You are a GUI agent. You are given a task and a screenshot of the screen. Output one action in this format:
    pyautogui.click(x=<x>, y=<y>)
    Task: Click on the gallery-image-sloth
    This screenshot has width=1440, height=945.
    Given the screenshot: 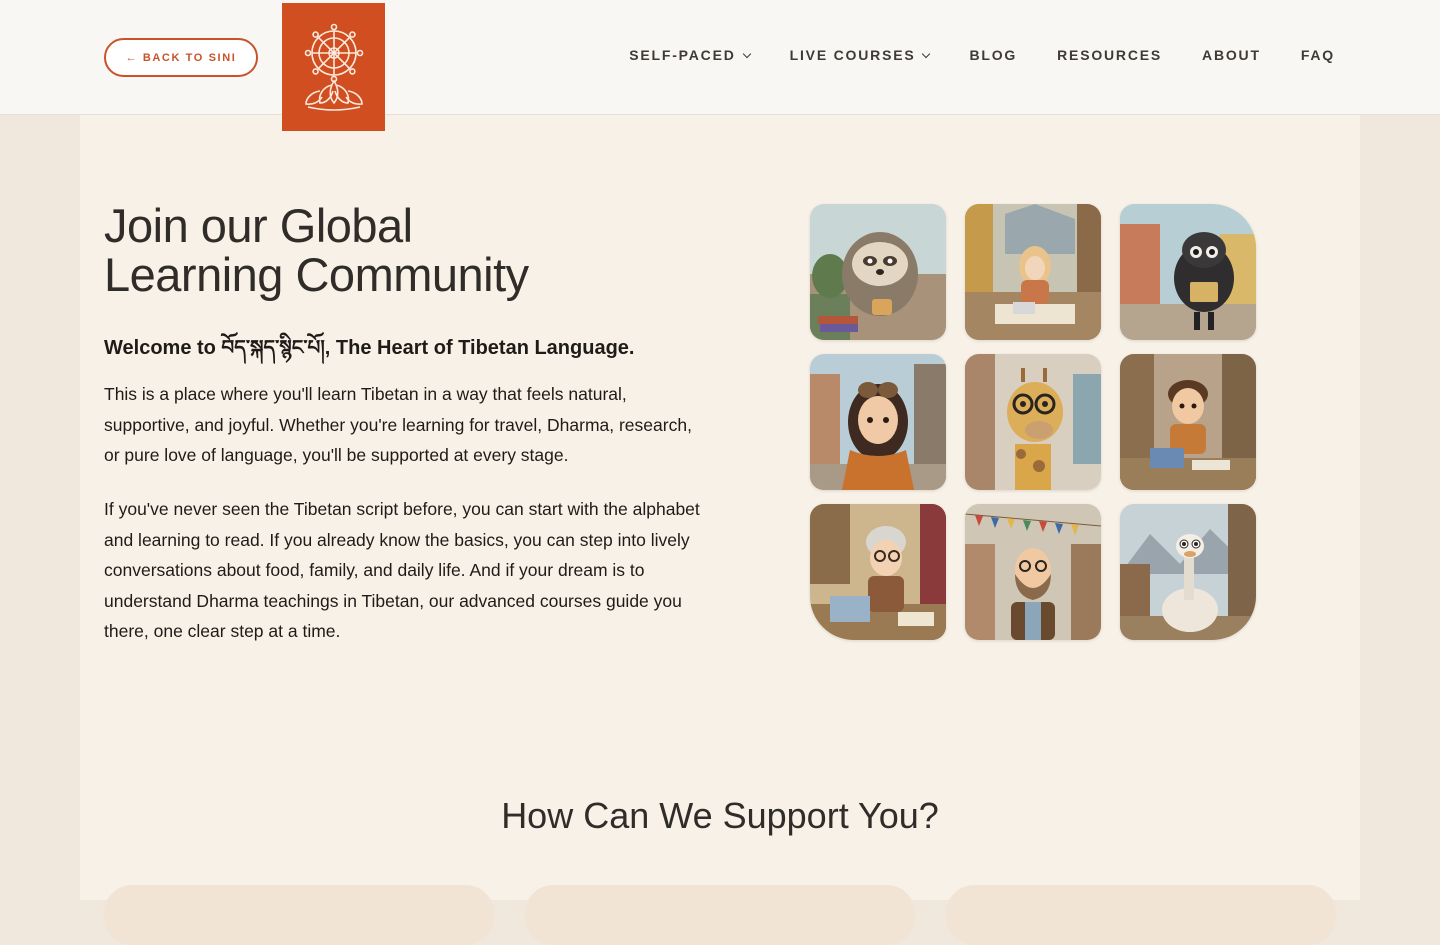 What is the action you would take?
    pyautogui.click(x=878, y=272)
    